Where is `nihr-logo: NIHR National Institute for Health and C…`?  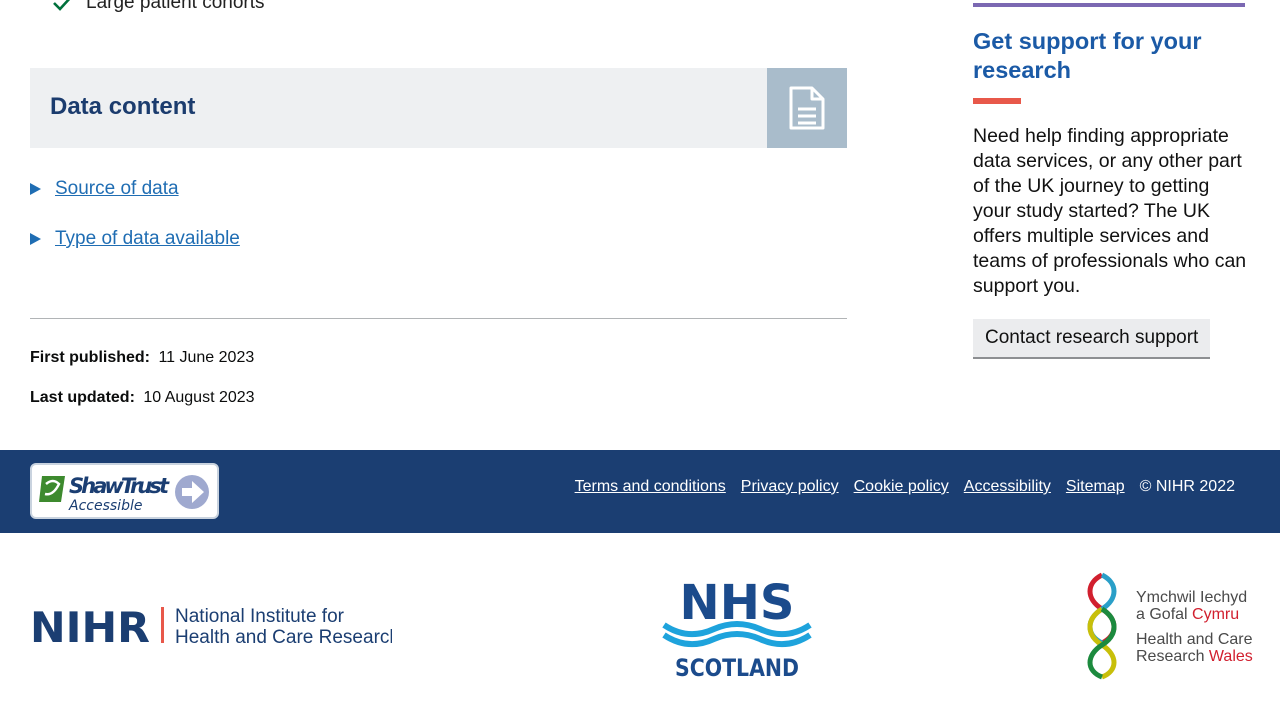
nihr-logo: NIHR National Institute for Health and C… is located at coordinates (215, 627).